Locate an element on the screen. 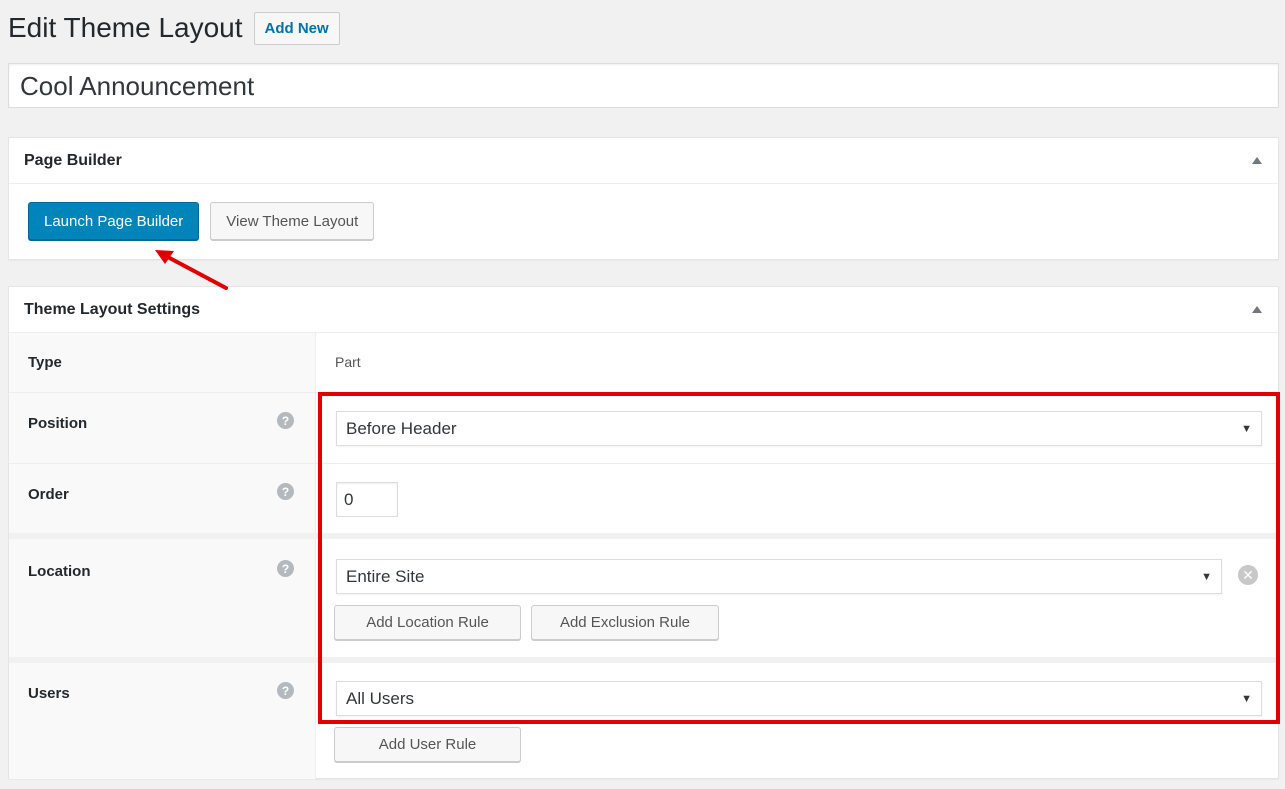 Image resolution: width=1285 pixels, height=789 pixels. title-row: Edit Theme Layout Add New is located at coordinates (174, 28).